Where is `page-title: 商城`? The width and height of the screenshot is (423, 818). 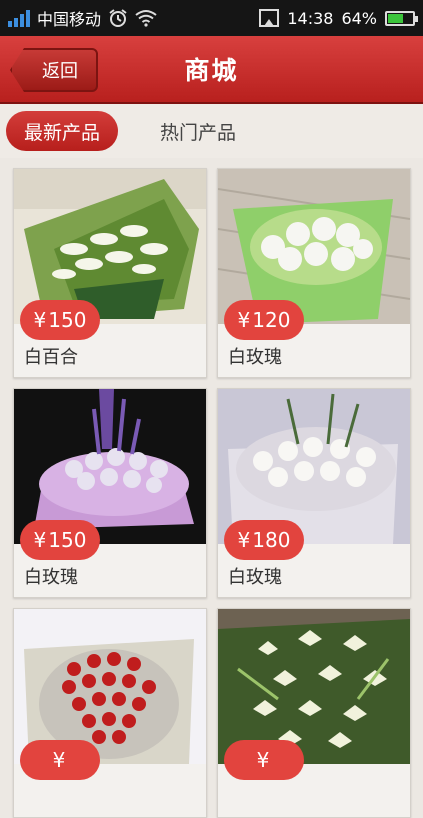 page-title: 商城 is located at coordinates (211, 70).